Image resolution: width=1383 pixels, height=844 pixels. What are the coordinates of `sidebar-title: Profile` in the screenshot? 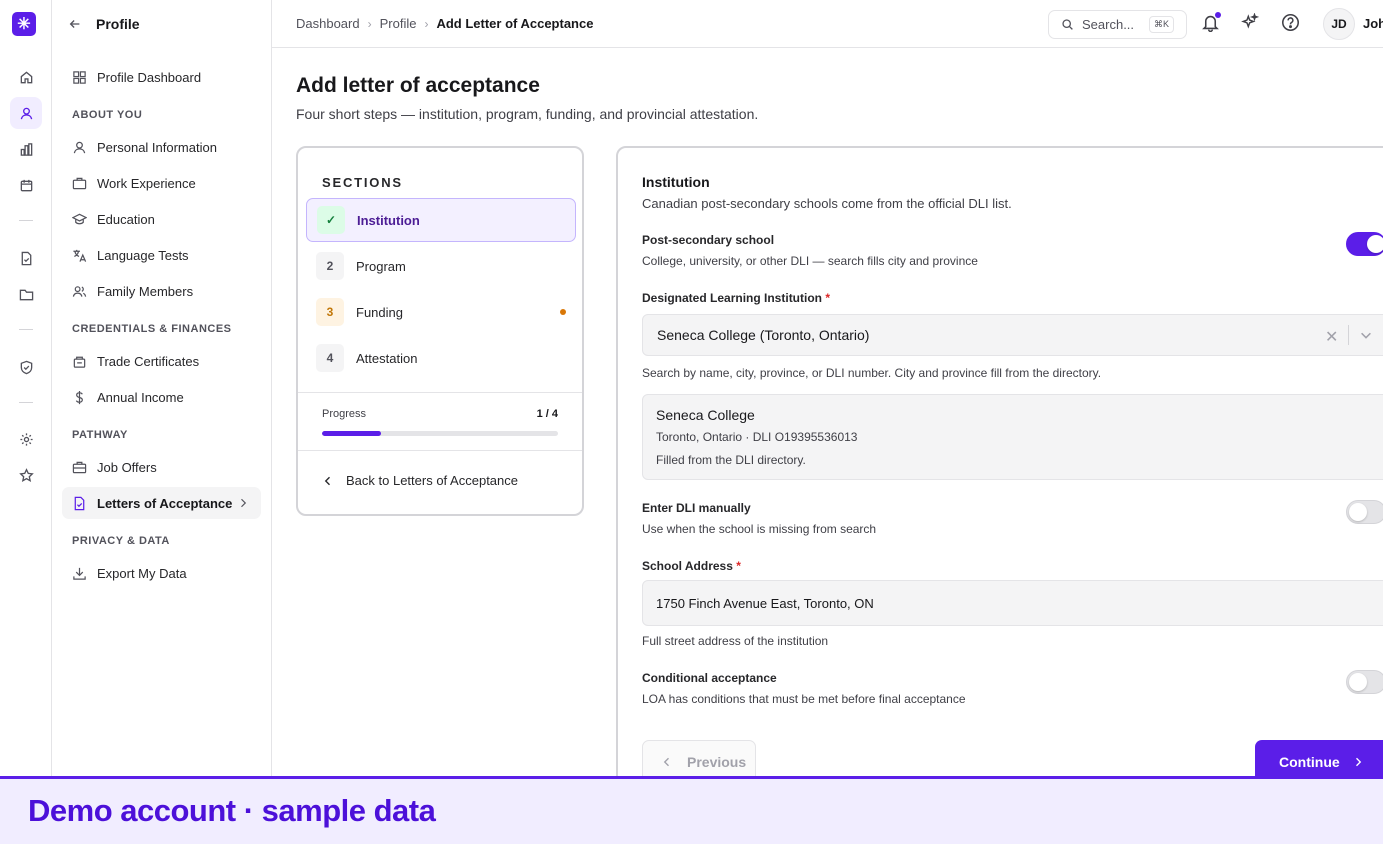 It's located at (118, 24).